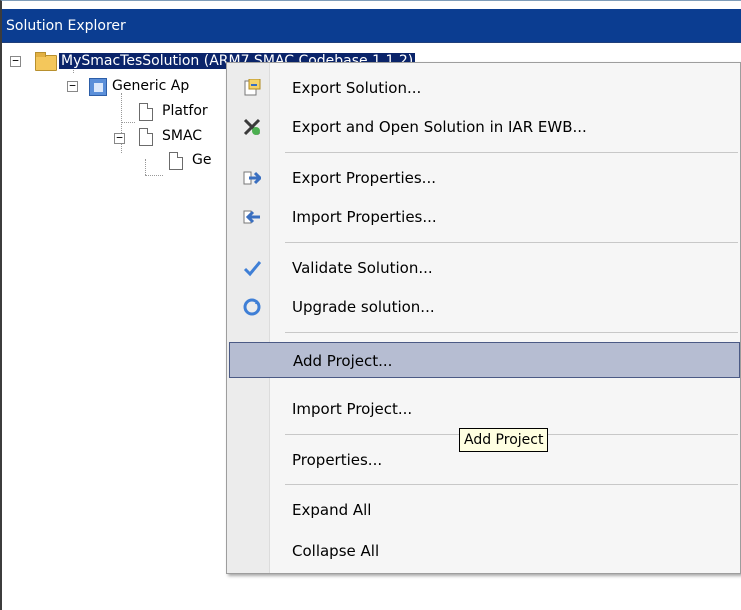 Image resolution: width=741 pixels, height=610 pixels. What do you see at coordinates (253, 178) in the screenshot?
I see `export-properties-icon` at bounding box center [253, 178].